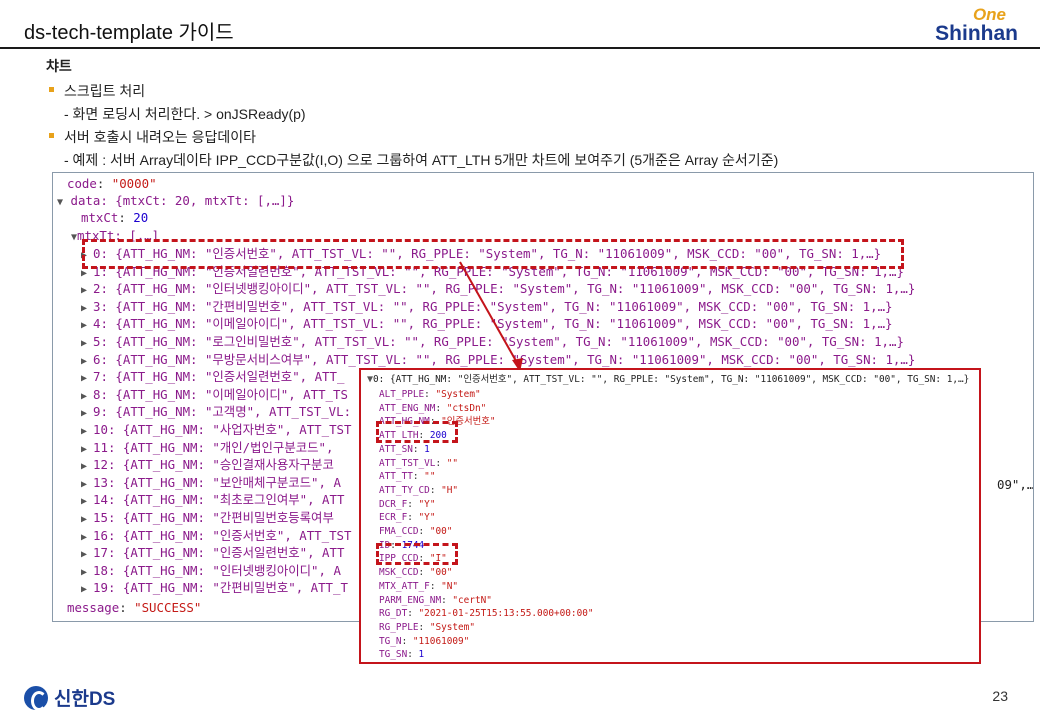 This screenshot has height=720, width=1040. What do you see at coordinates (393, 504) in the screenshot?
I see `field-key: DCR_F` at bounding box center [393, 504].